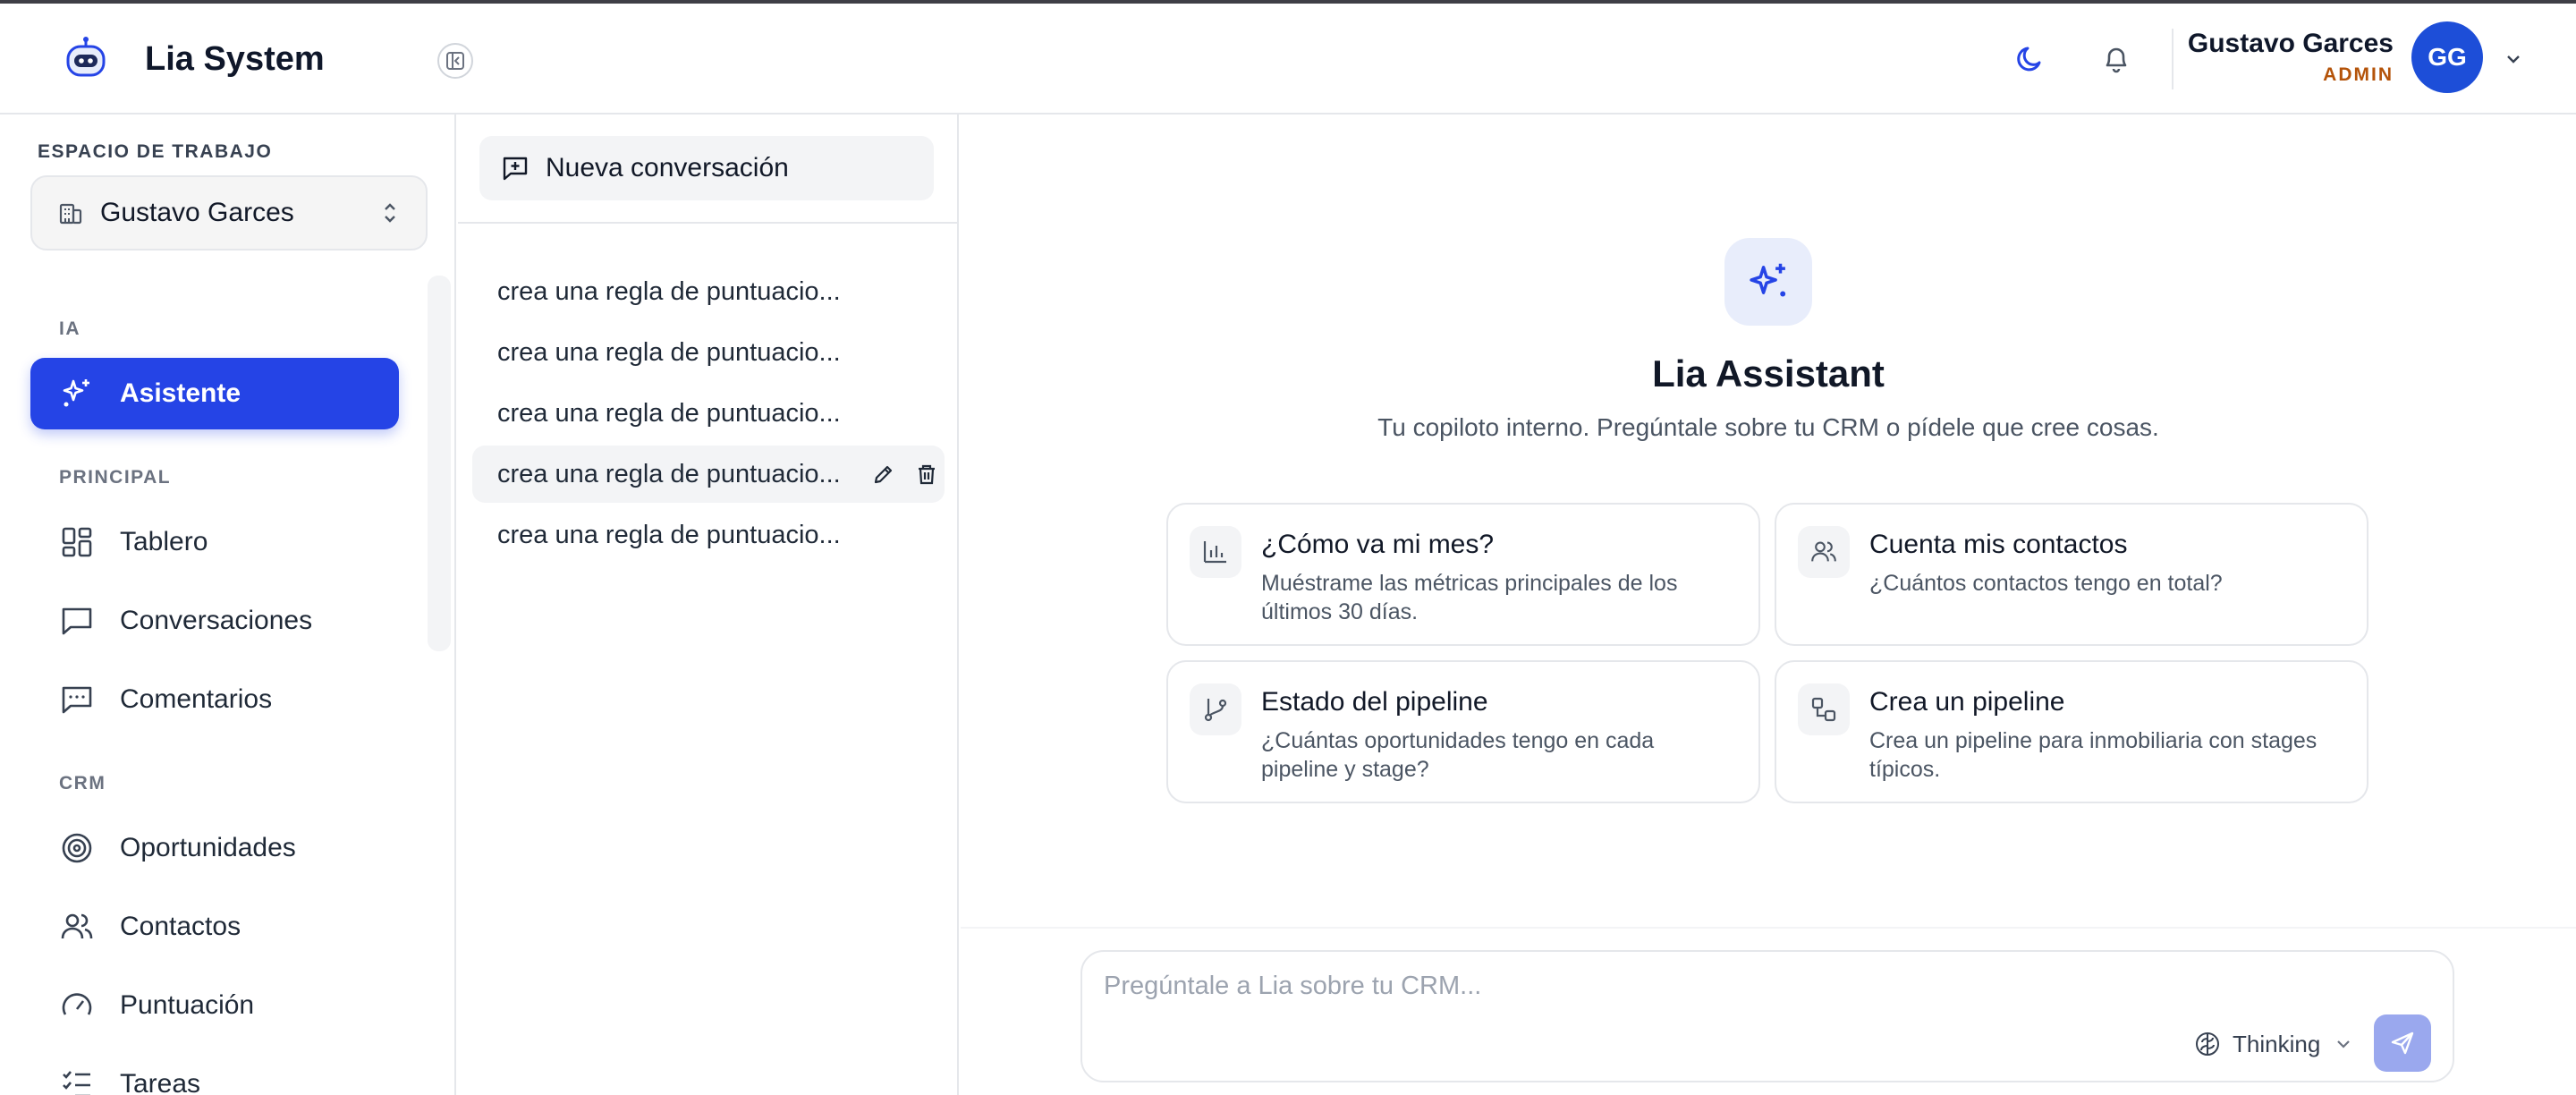  Describe the element at coordinates (77, 621) in the screenshot. I see `message-square-icon` at that location.